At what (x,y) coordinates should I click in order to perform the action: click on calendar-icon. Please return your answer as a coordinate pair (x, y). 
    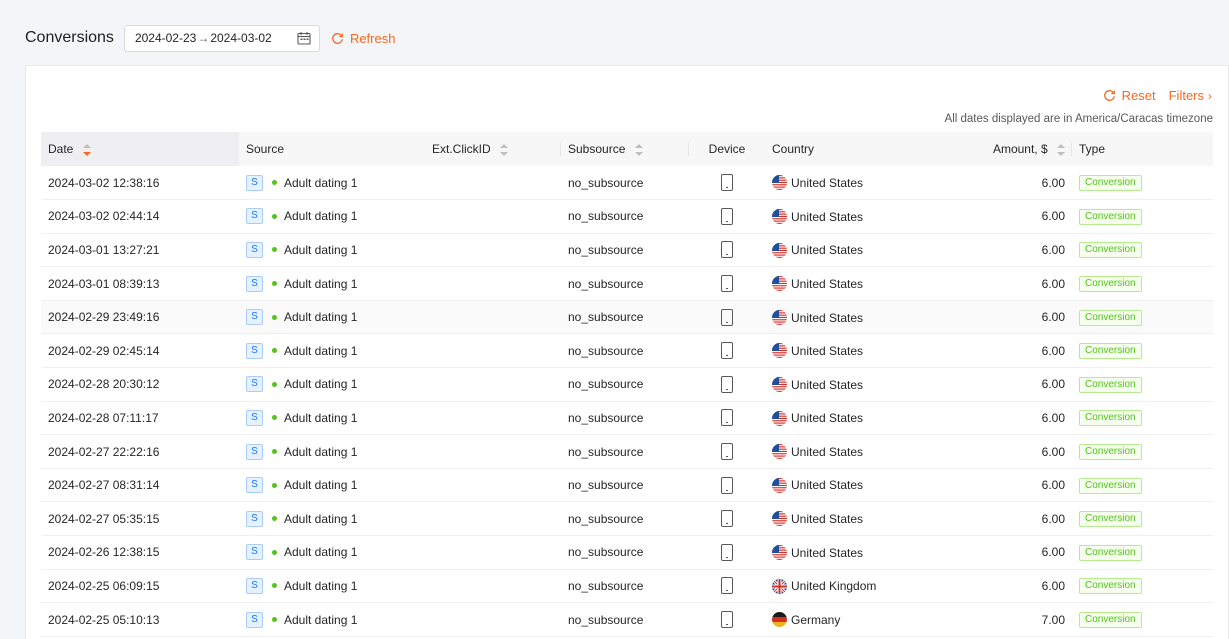
    Looking at the image, I should click on (304, 38).